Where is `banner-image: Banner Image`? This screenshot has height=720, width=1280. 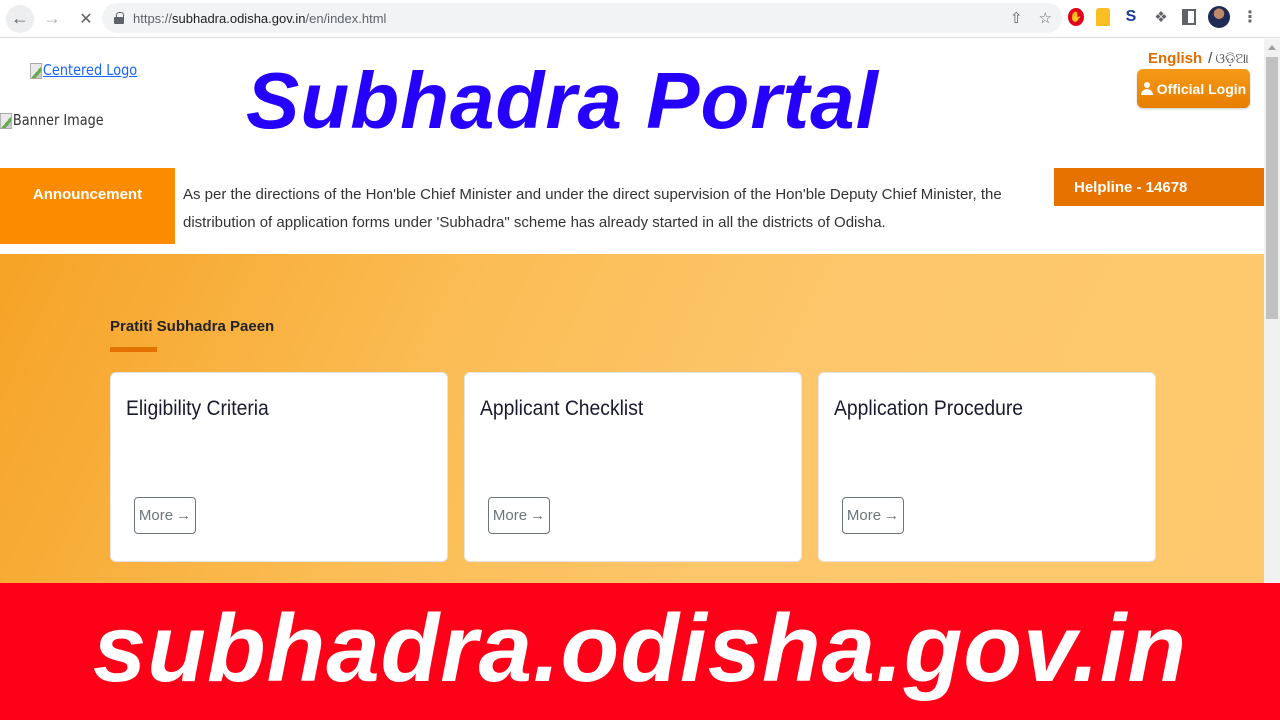
banner-image: Banner Image is located at coordinates (52, 120).